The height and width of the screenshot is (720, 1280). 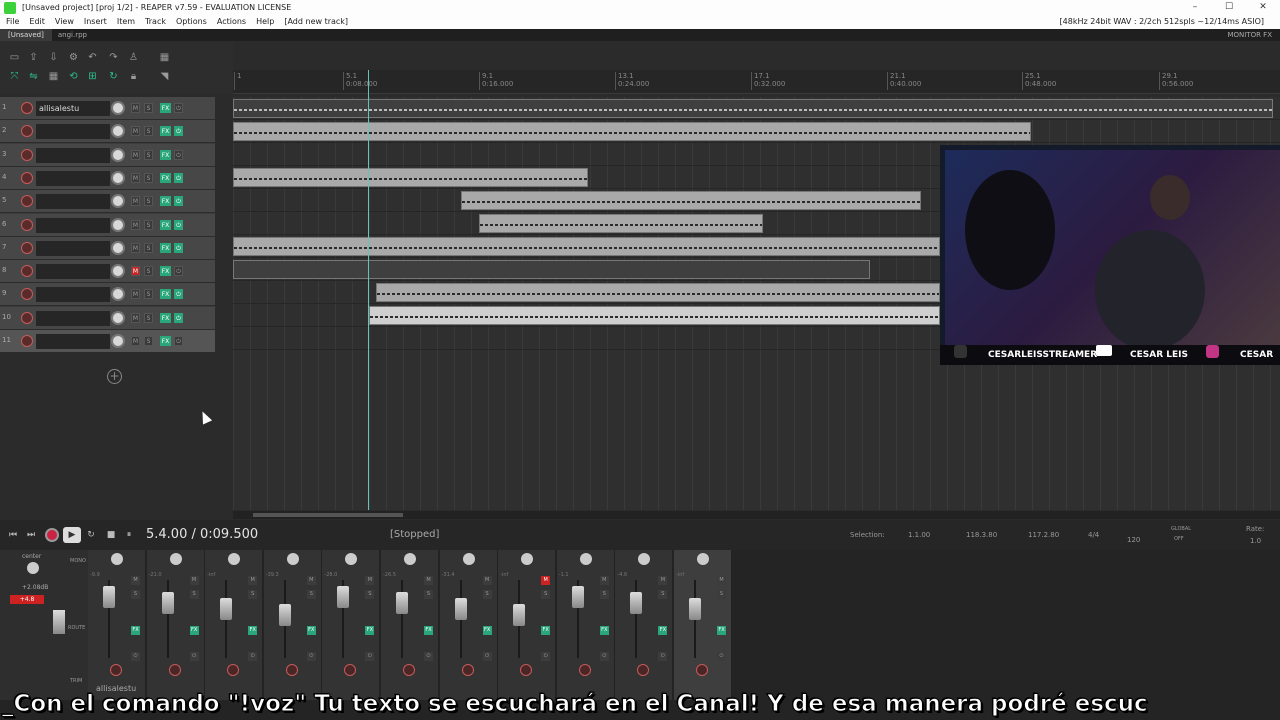 What do you see at coordinates (33, 57) in the screenshot?
I see `open-project-icon: ⇪` at bounding box center [33, 57].